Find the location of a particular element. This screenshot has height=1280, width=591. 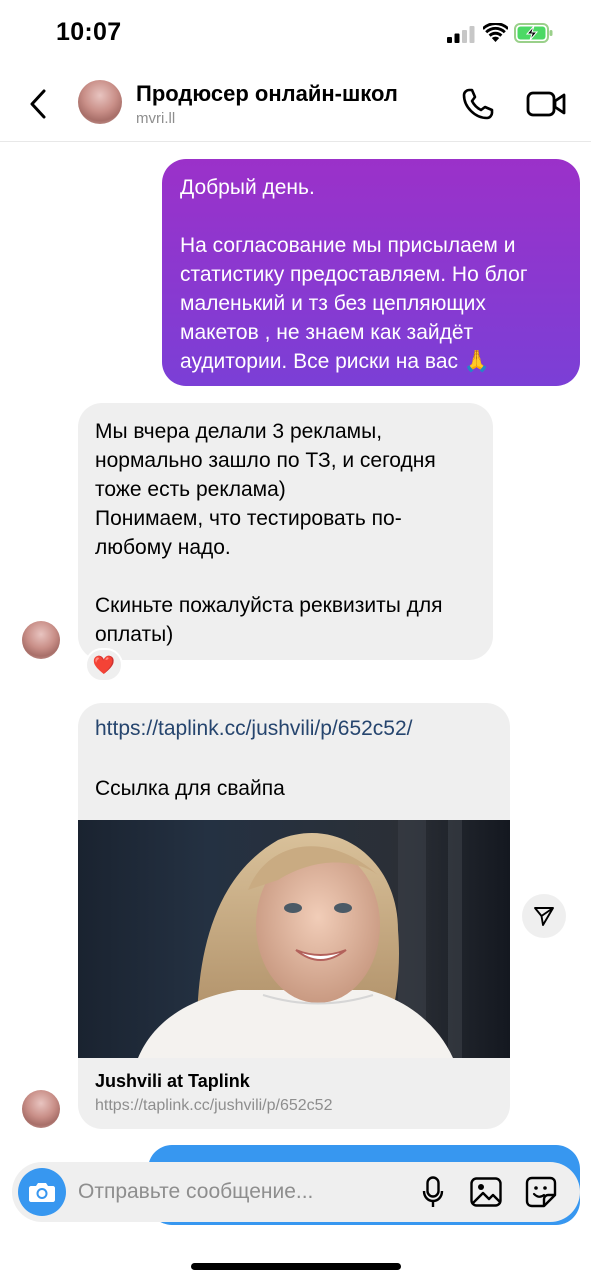

battery-charging-icon is located at coordinates (533, 33).